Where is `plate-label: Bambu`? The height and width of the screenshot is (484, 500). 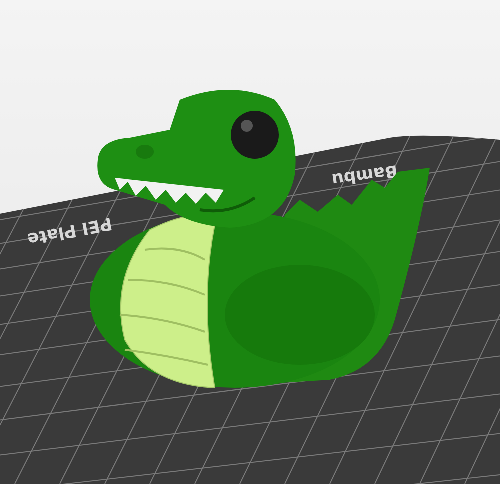
plate-label: Bambu is located at coordinates (365, 175).